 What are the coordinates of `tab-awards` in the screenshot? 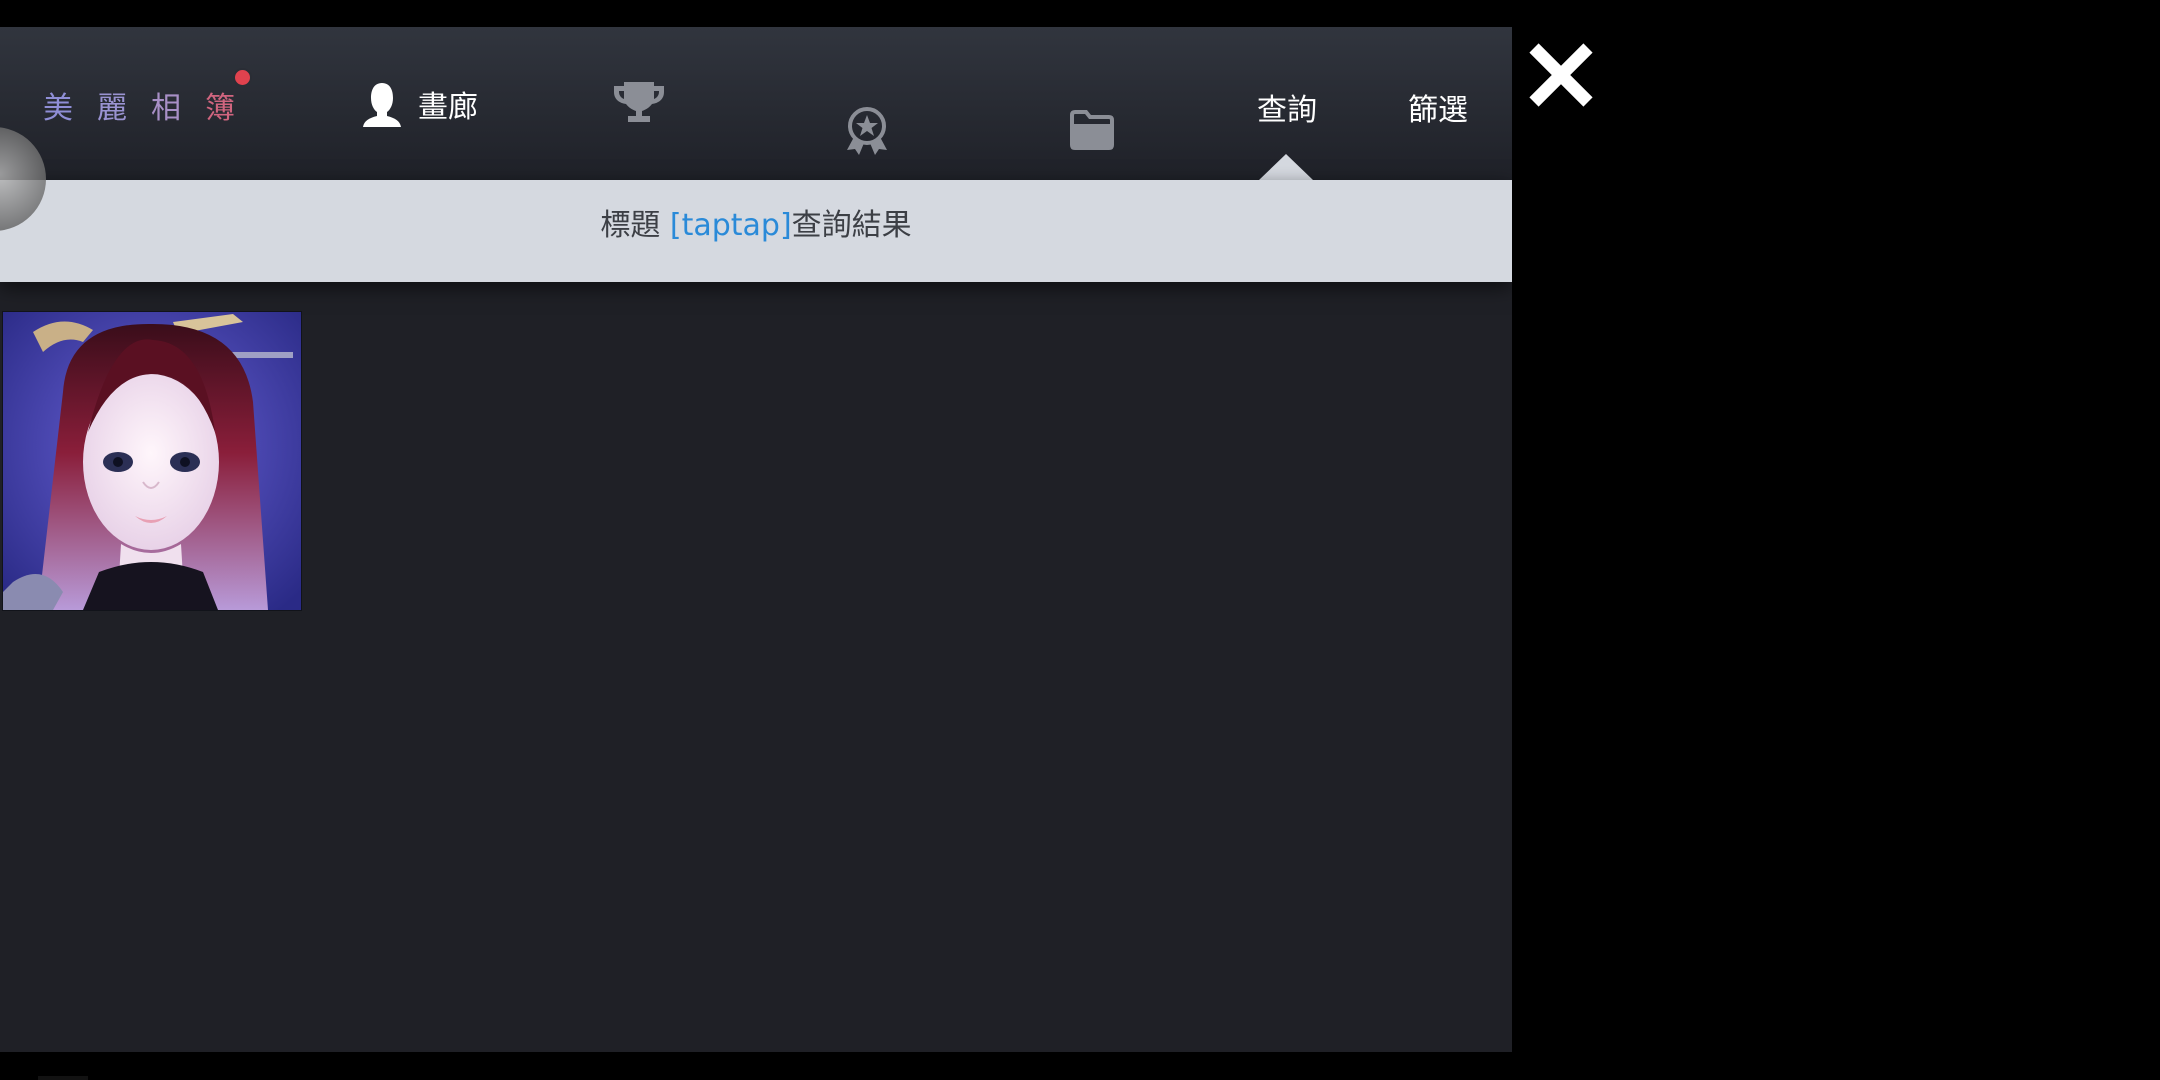 It's located at (867, 133).